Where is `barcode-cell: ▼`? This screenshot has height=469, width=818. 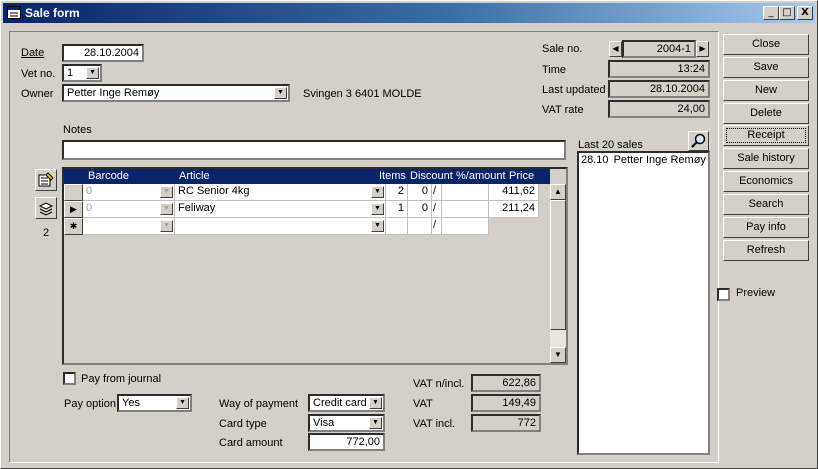 barcode-cell: ▼ is located at coordinates (129, 226).